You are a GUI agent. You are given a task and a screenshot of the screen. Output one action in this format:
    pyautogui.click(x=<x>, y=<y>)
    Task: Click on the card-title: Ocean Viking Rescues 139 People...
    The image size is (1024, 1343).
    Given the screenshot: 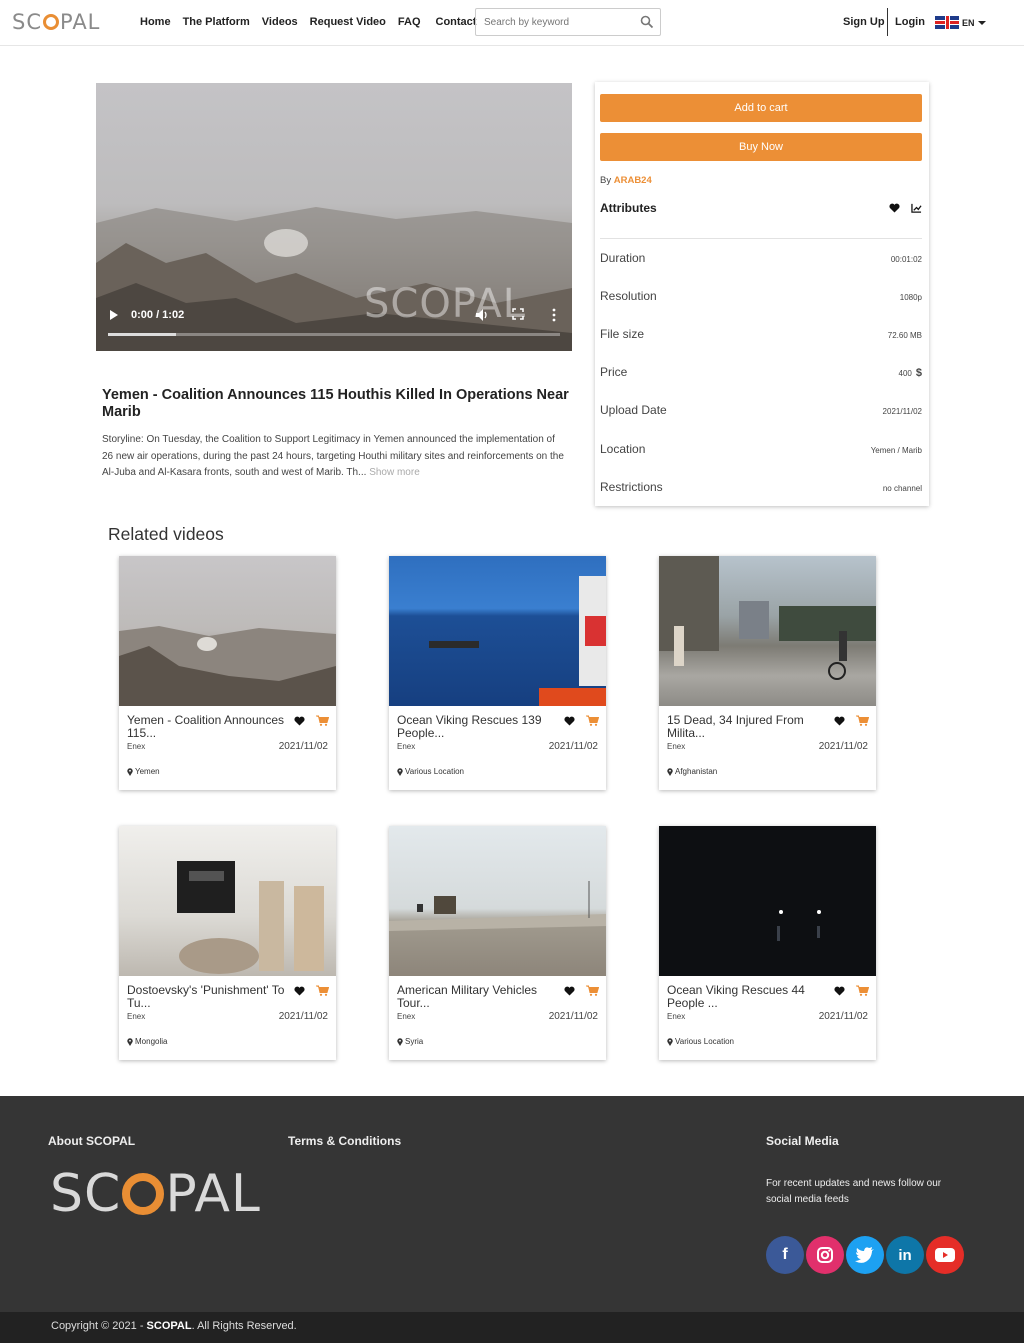 What is the action you would take?
    pyautogui.click(x=477, y=727)
    